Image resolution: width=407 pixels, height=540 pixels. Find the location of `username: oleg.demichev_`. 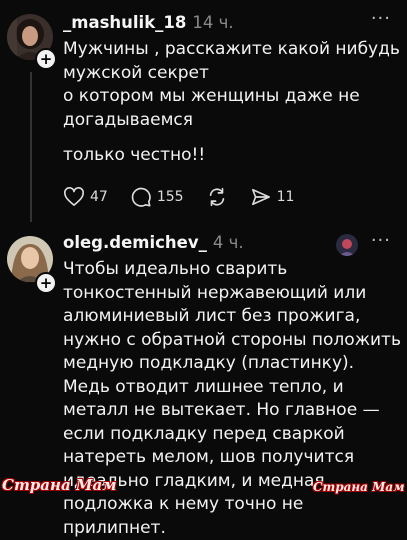

username: oleg.demichev_ is located at coordinates (135, 242).